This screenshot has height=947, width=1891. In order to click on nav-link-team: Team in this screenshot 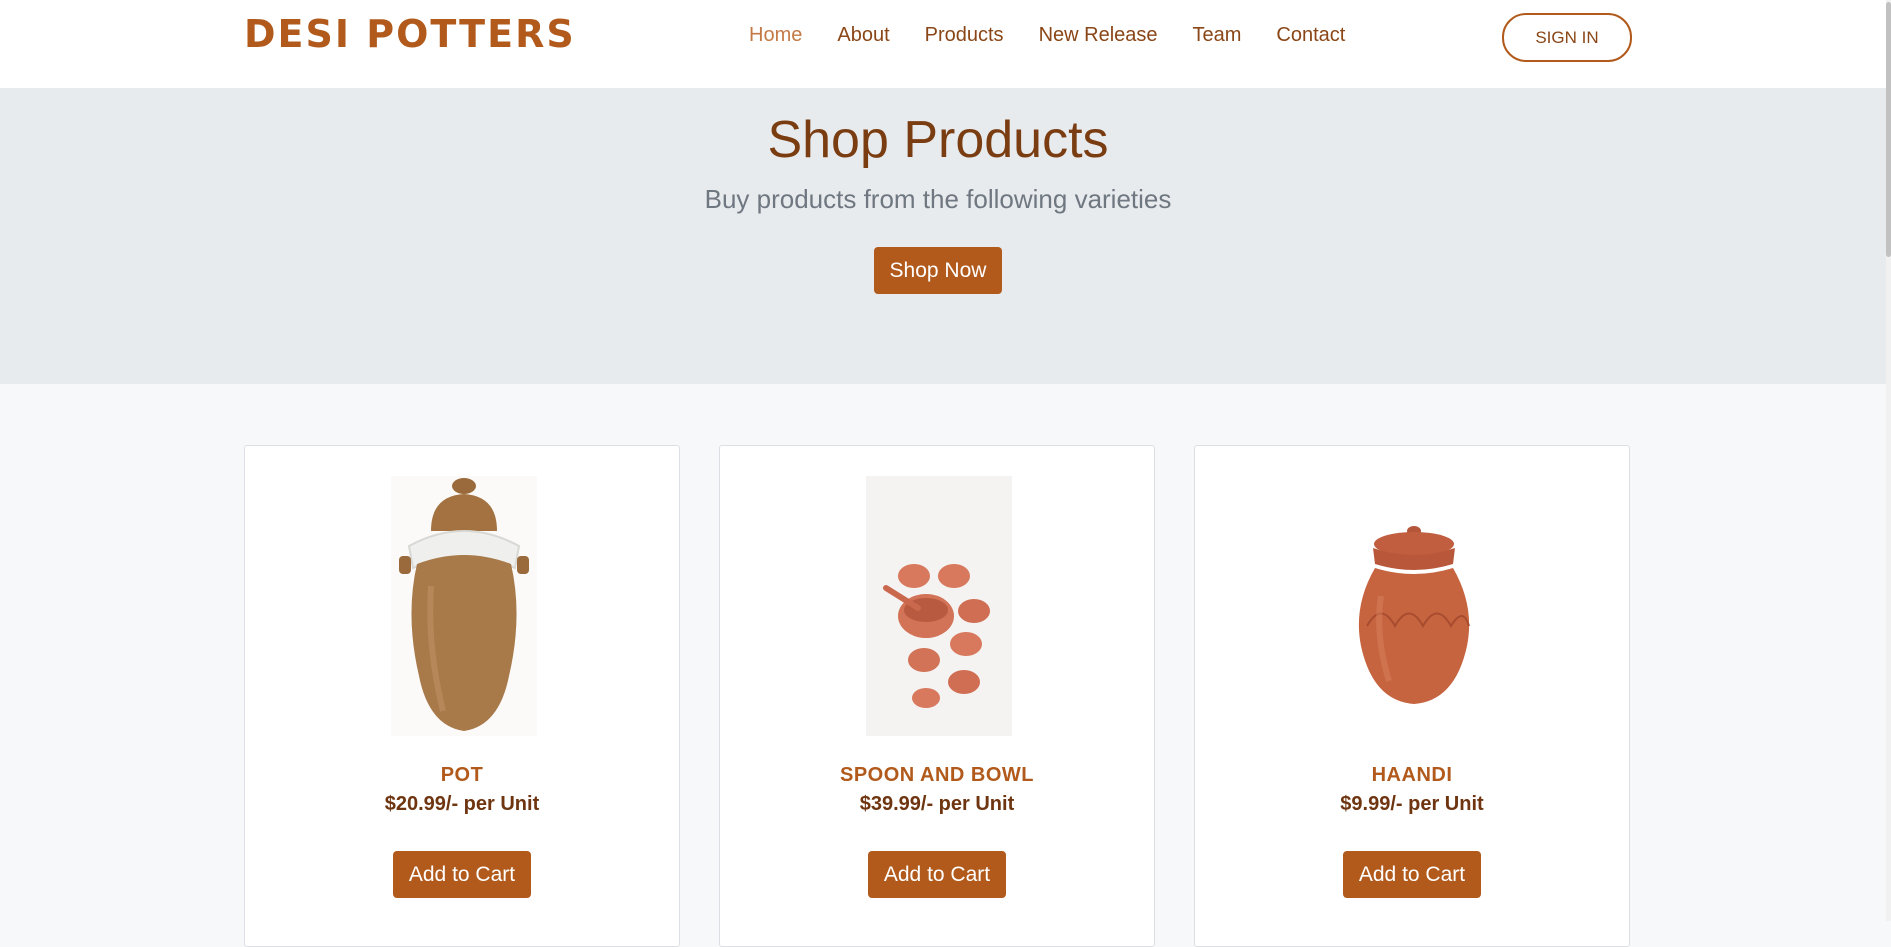, I will do `click(1217, 38)`.